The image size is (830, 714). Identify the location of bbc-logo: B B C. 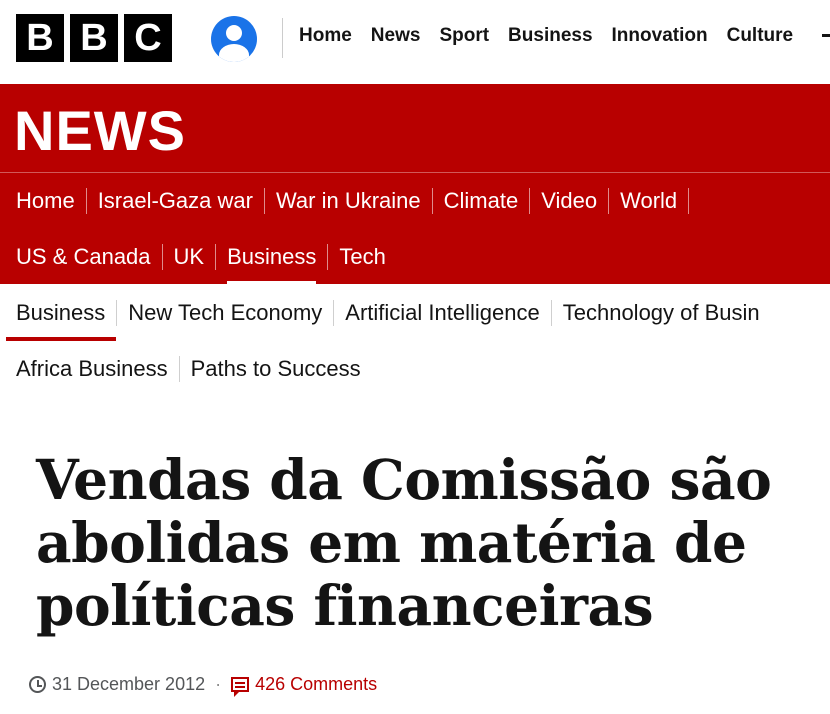
(94, 38).